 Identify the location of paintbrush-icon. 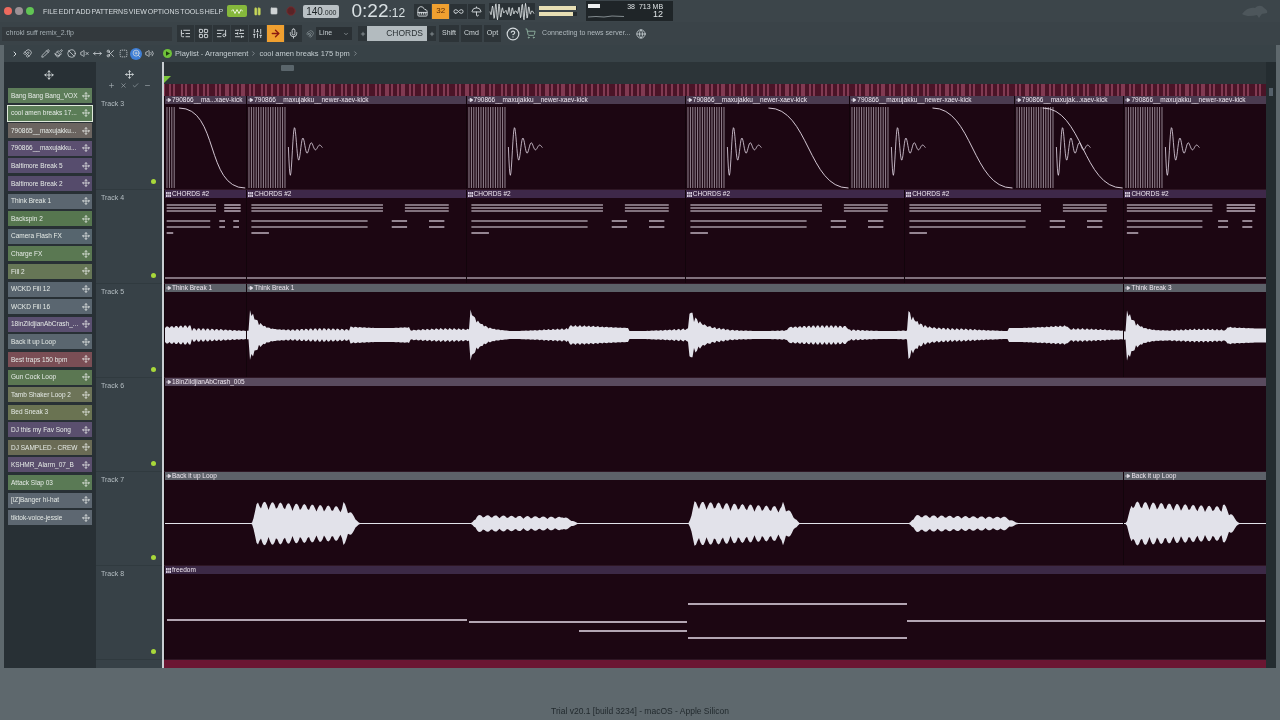
(58, 53).